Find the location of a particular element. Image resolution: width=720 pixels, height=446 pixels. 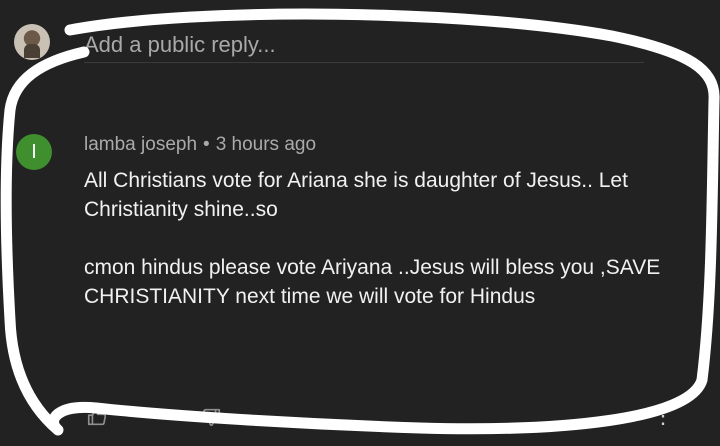

more-vert-icon: ⋮ is located at coordinates (663, 416).